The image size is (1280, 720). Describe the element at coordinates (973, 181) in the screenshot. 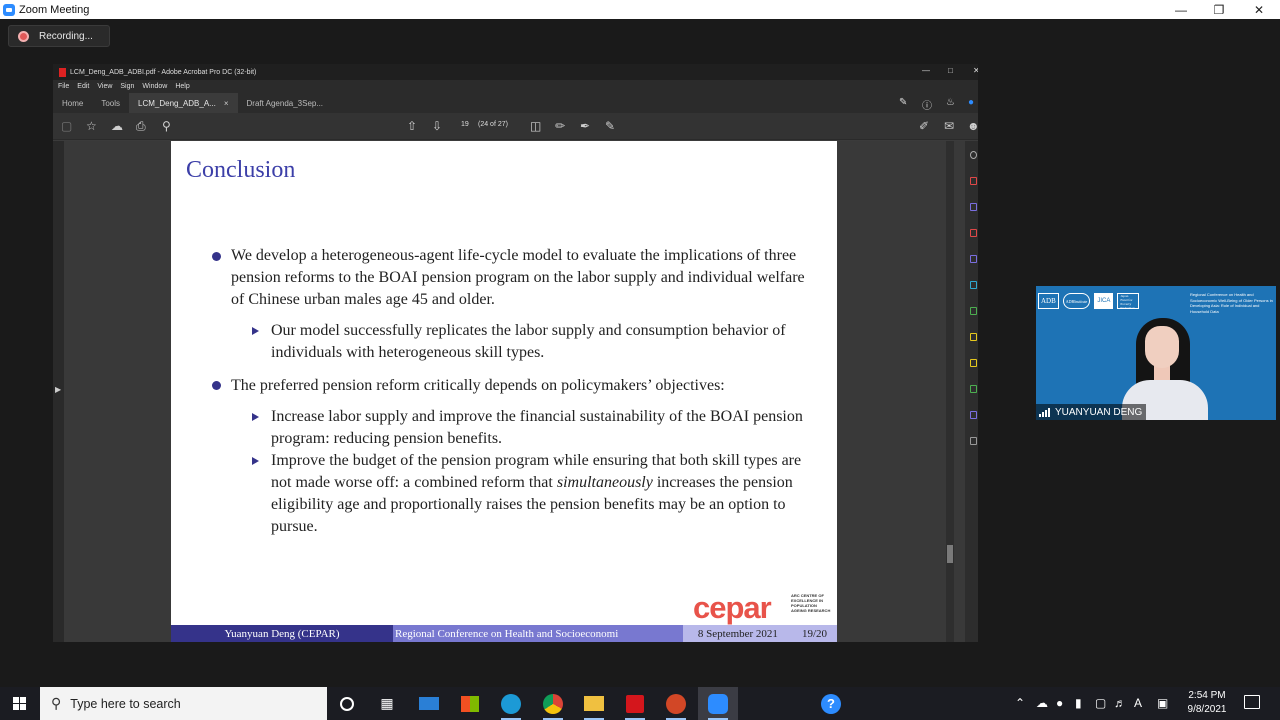

I see `export-pdf-icon` at that location.